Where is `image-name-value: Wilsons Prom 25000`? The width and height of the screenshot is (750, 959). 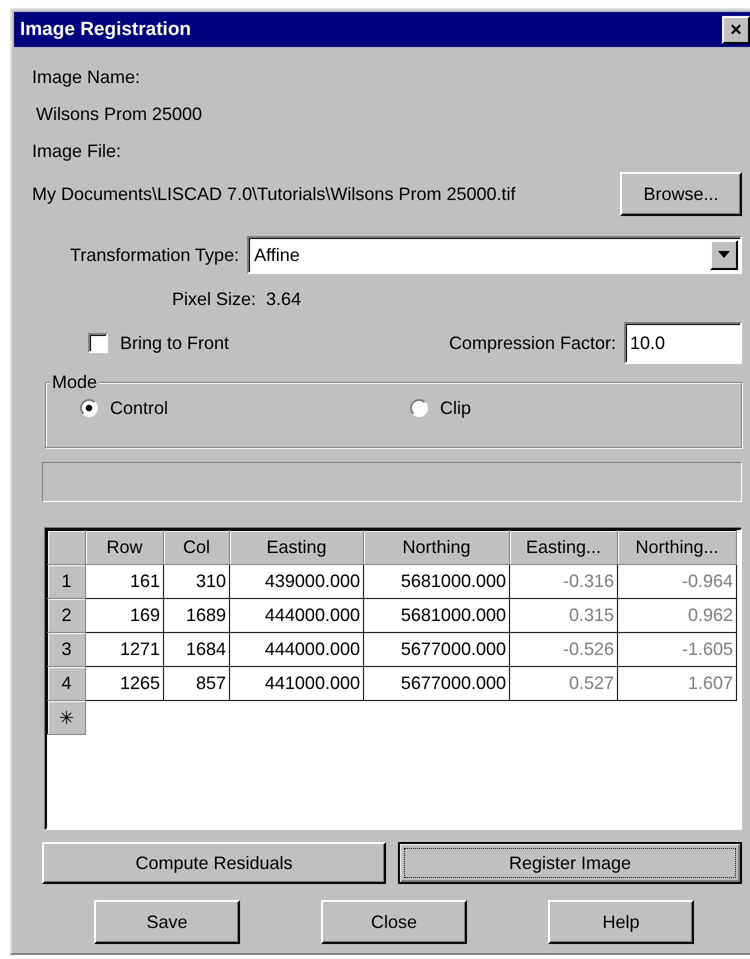
image-name-value: Wilsons Prom 25000 is located at coordinates (119, 114).